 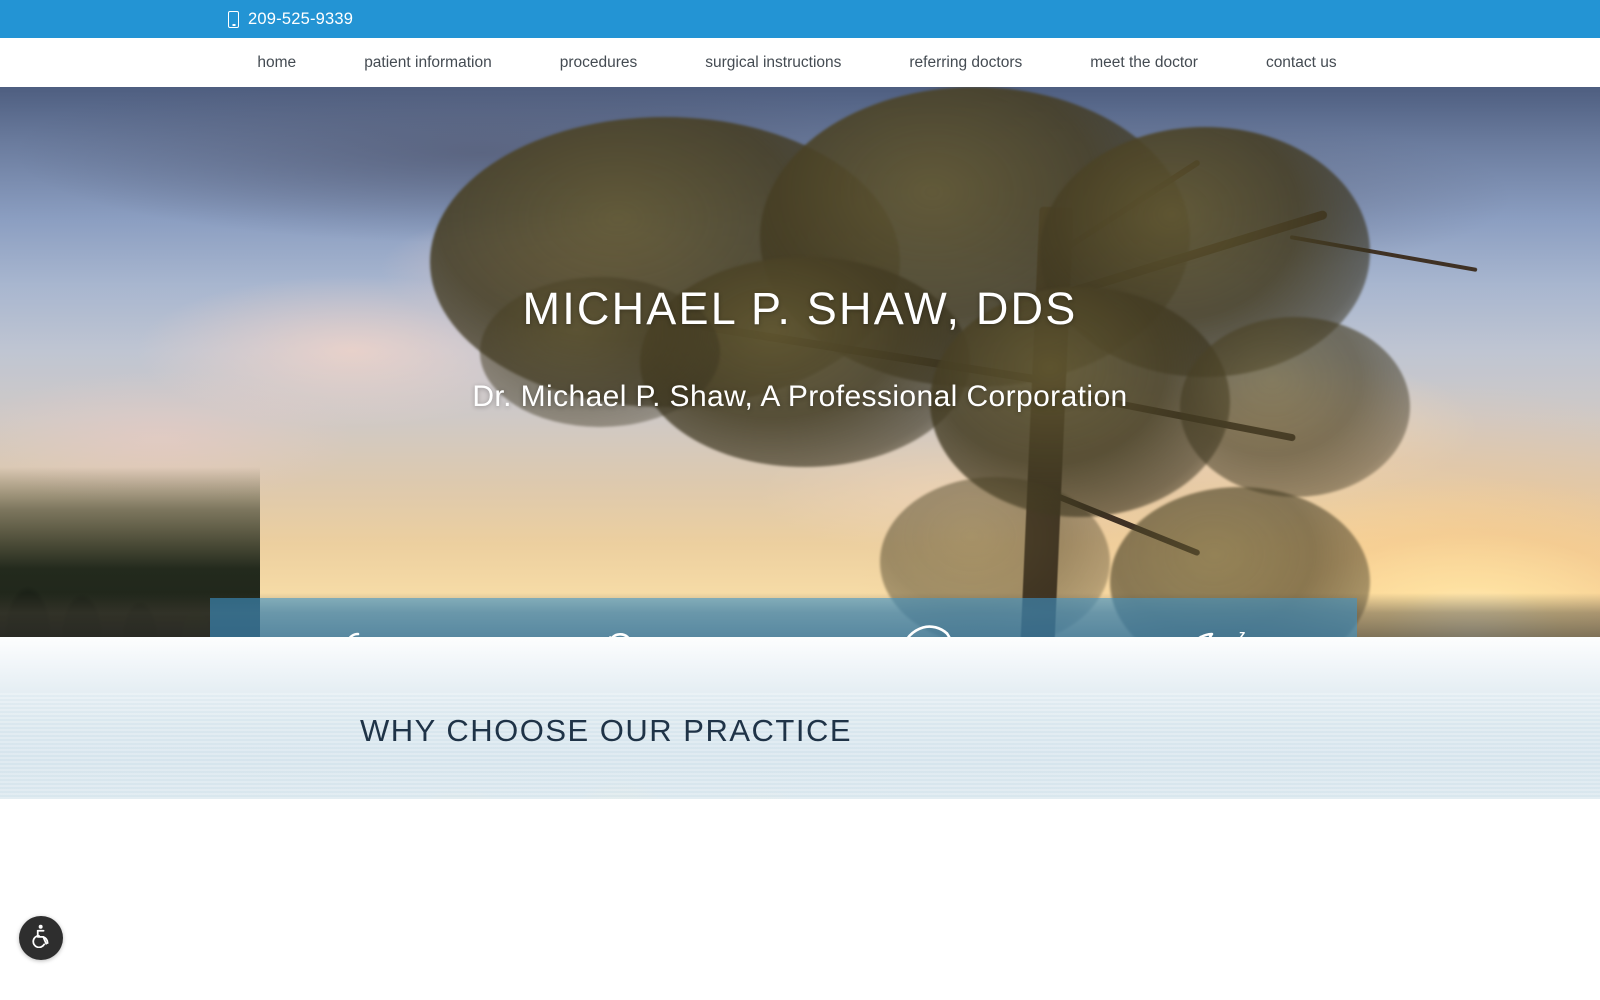 I want to click on mobile-phone-icon, so click(x=233, y=19).